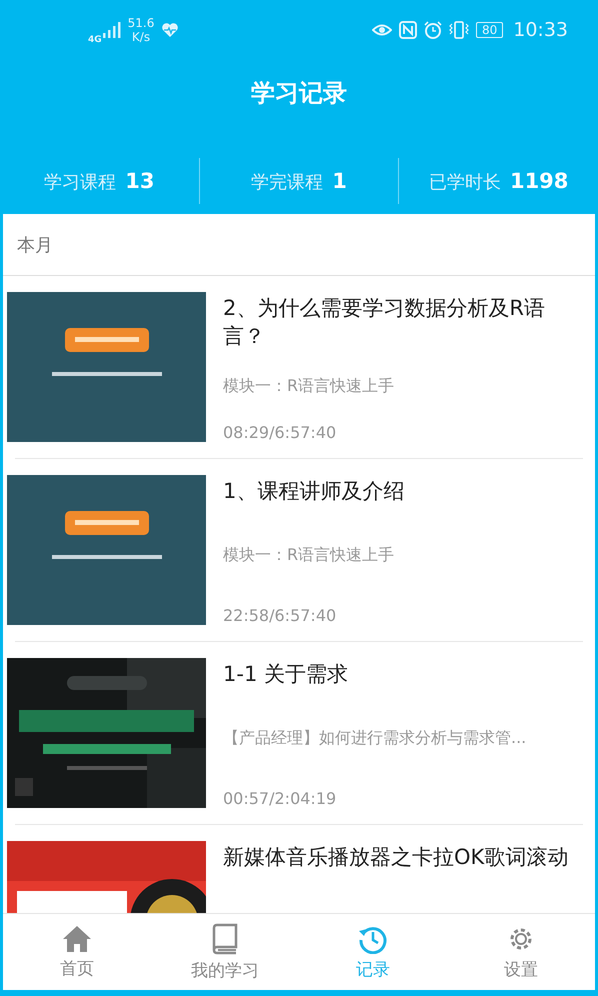  I want to click on record-title: 新媒体音乐播放器之卡拉OK歌词滚动, so click(396, 857).